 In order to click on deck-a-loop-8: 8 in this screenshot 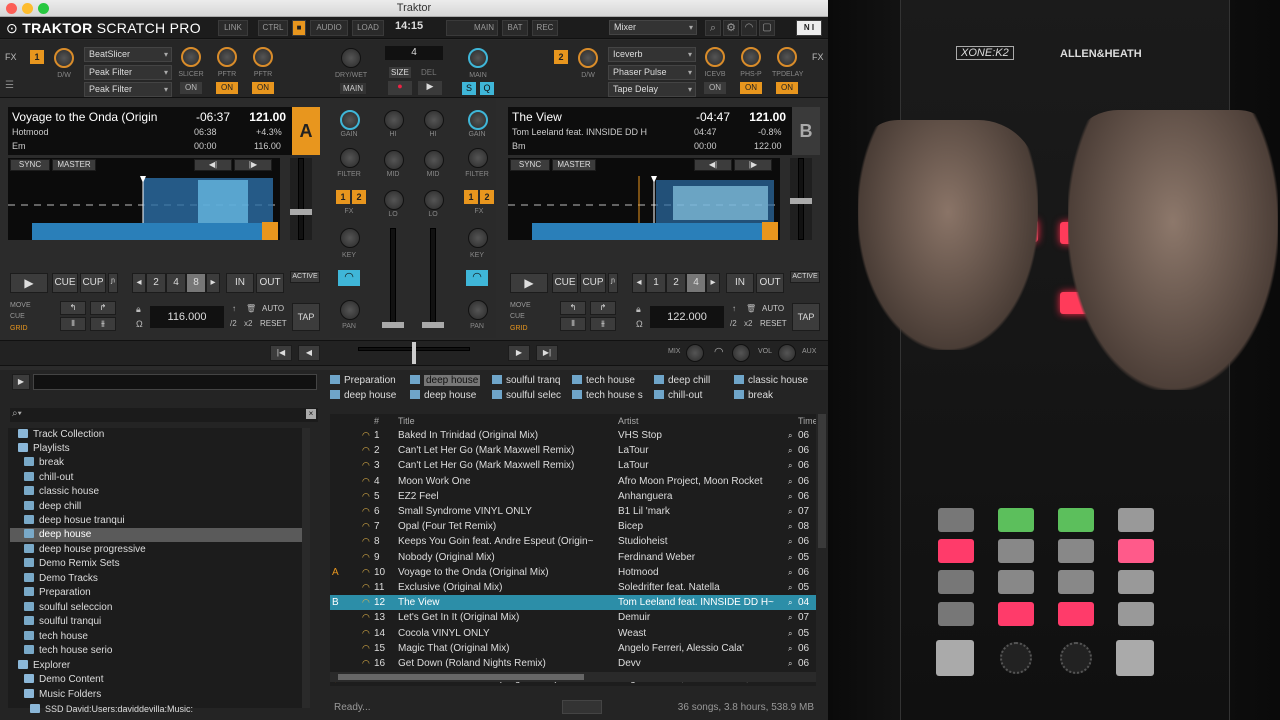, I will do `click(196, 283)`.